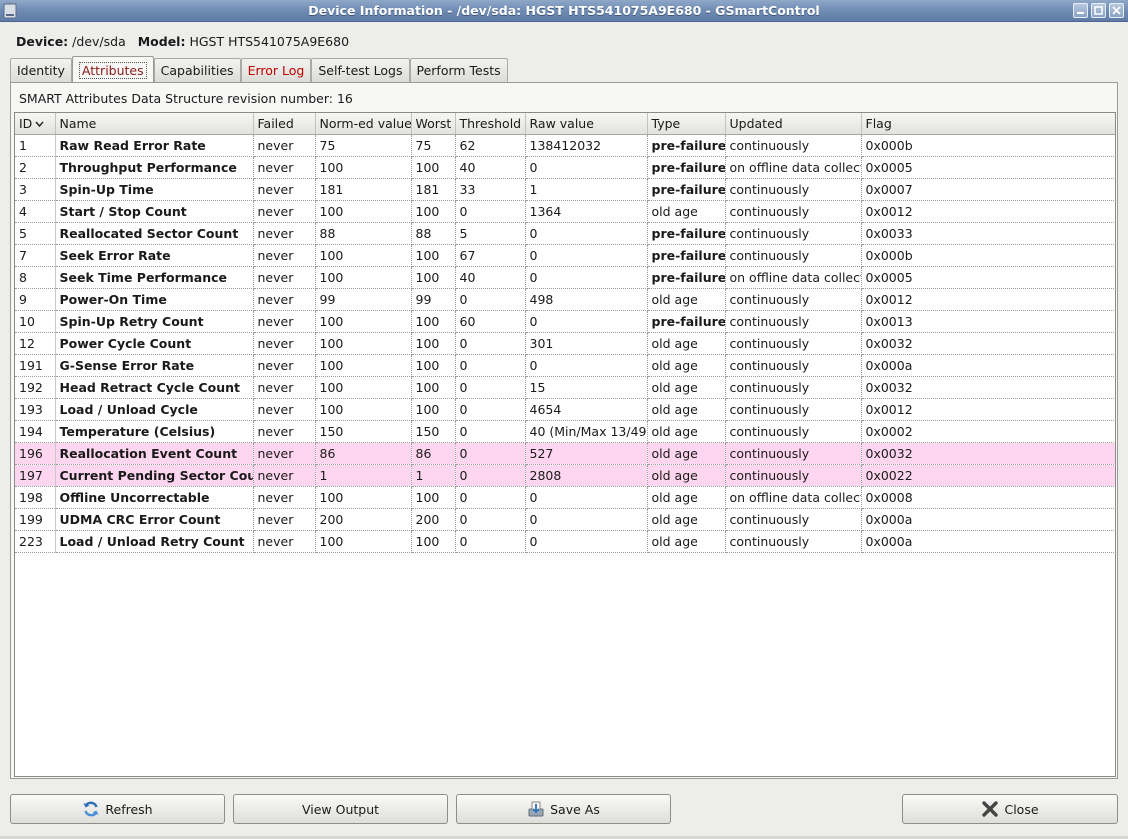 This screenshot has height=839, width=1128. I want to click on maximize-button, so click(1098, 10).